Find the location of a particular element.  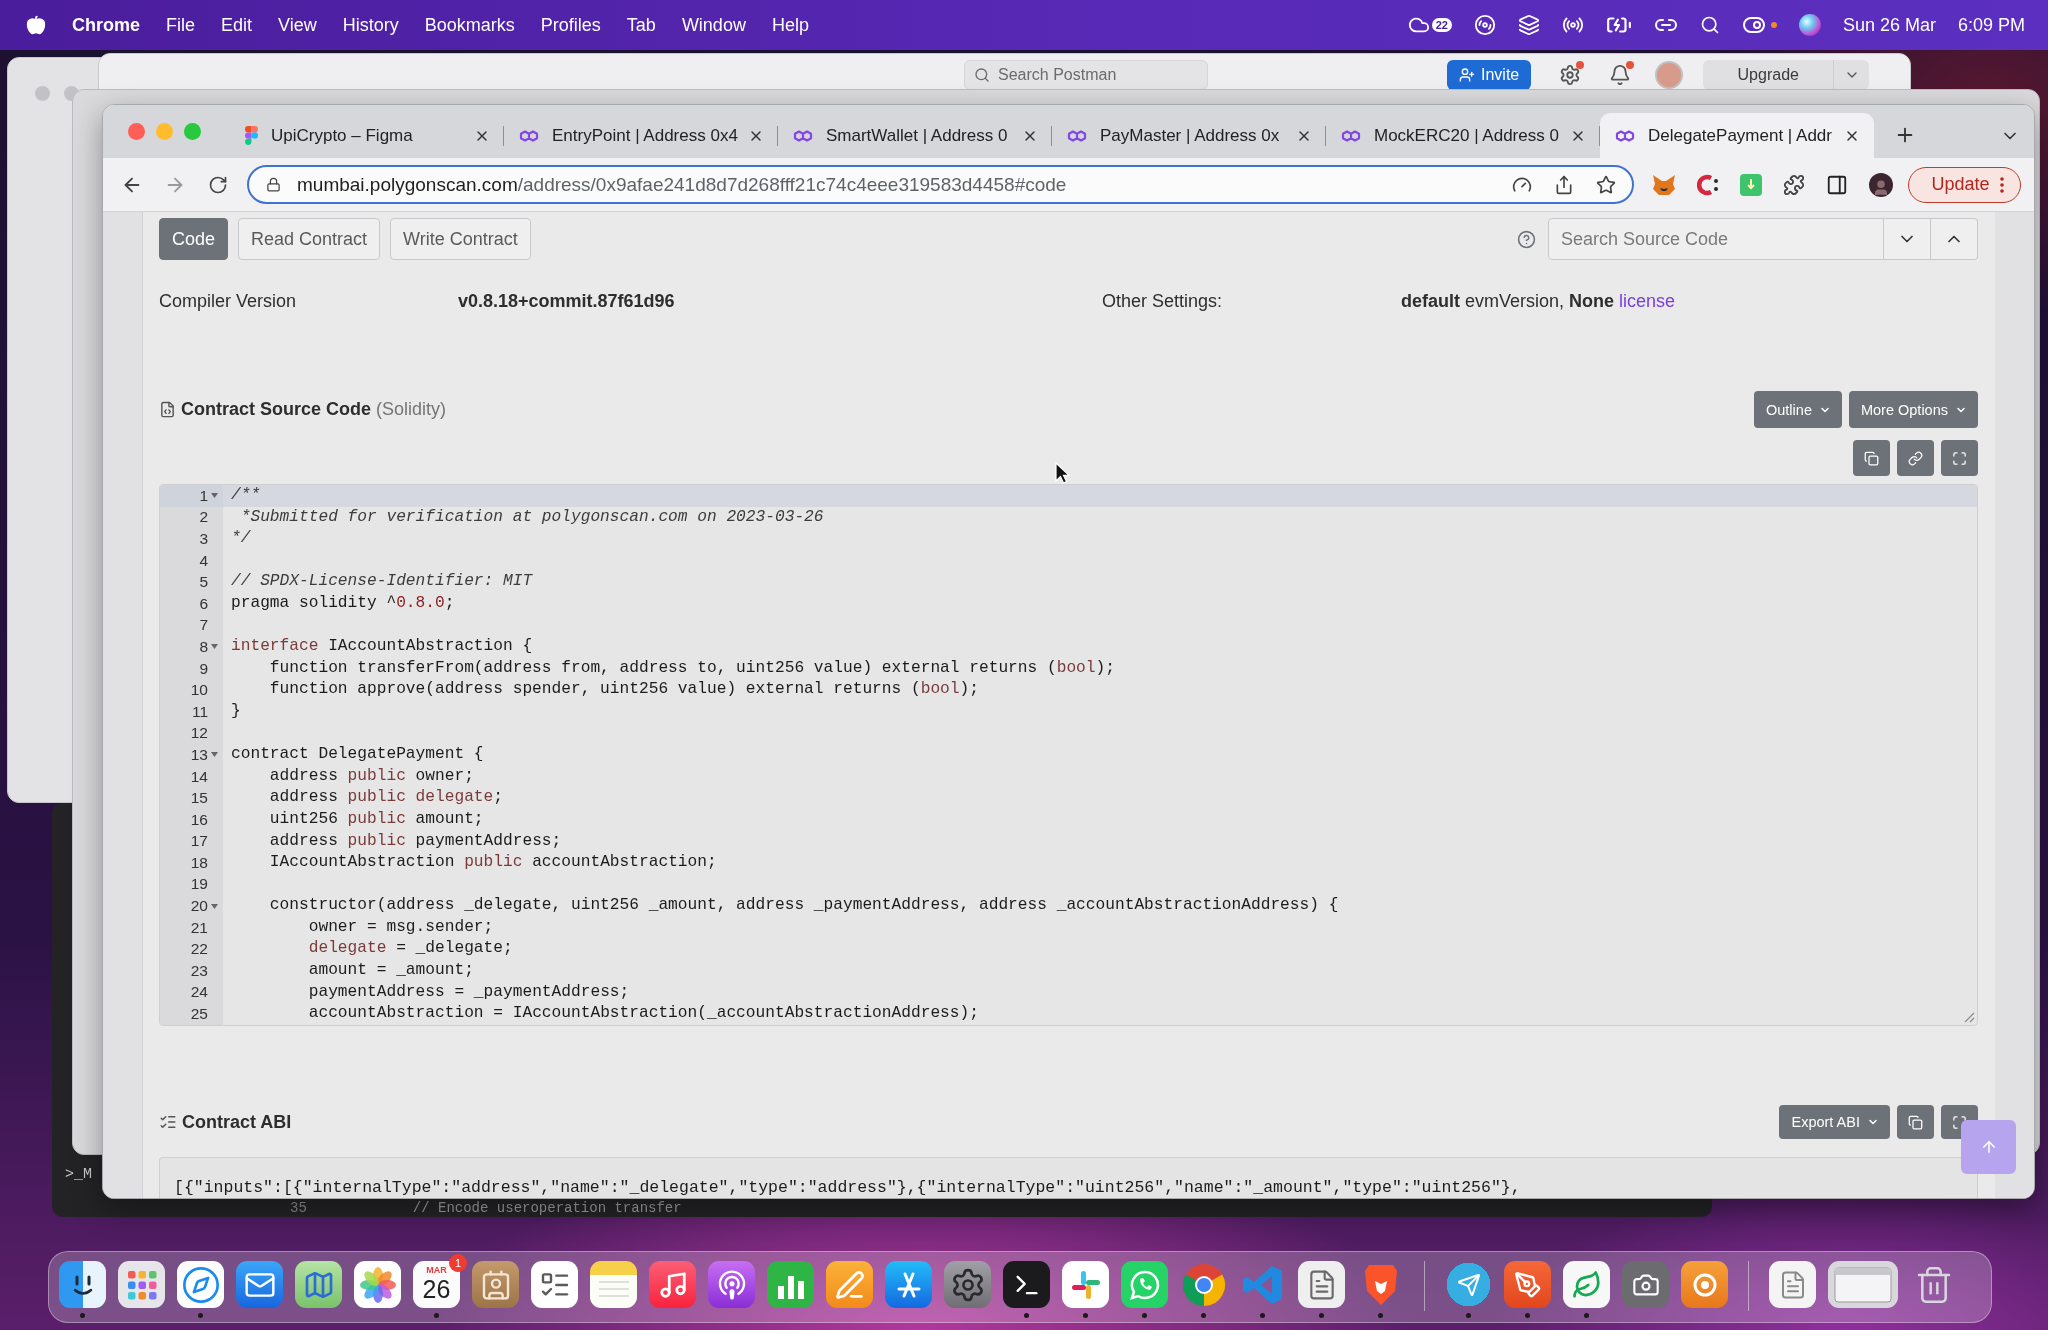

calendar-day: 26 is located at coordinates (436, 1289).